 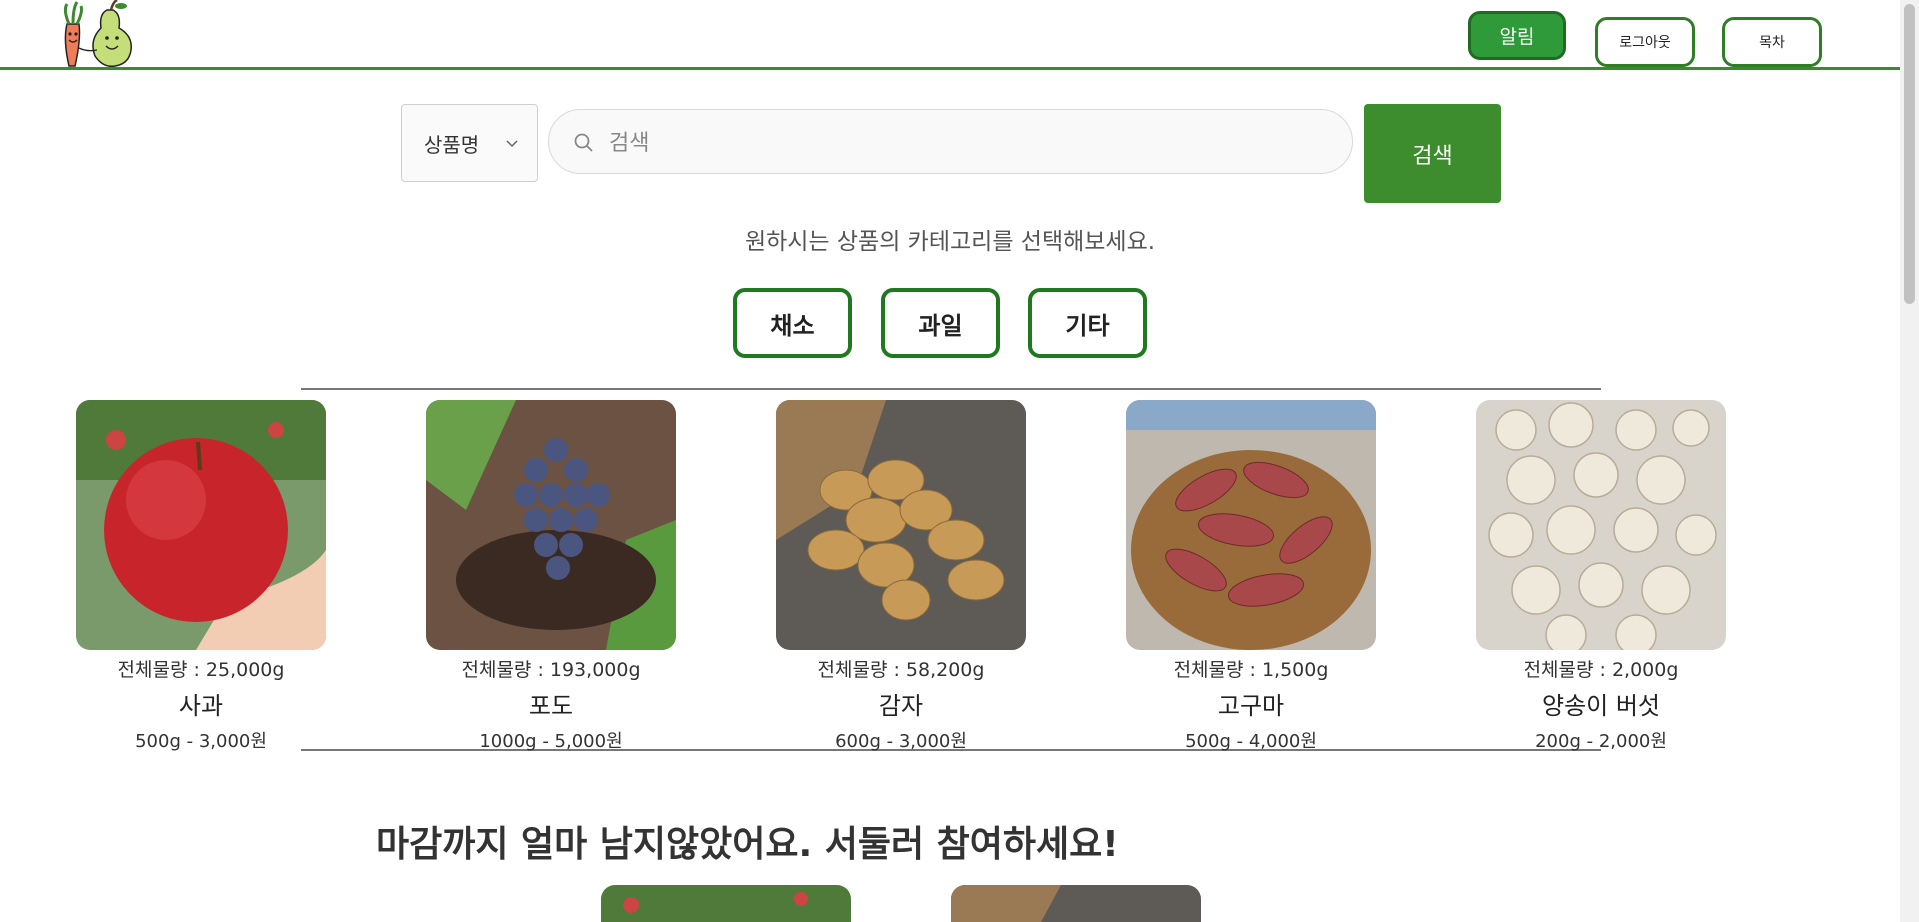 I want to click on product-card-mushroom: 전체물량 : 2,000g 양송이 버섯 200g - 2,000원, so click(x=1601, y=576).